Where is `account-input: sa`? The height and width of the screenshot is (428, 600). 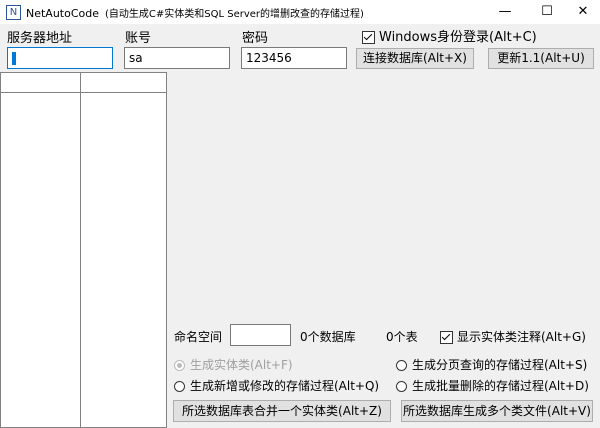
account-input: sa is located at coordinates (177, 58).